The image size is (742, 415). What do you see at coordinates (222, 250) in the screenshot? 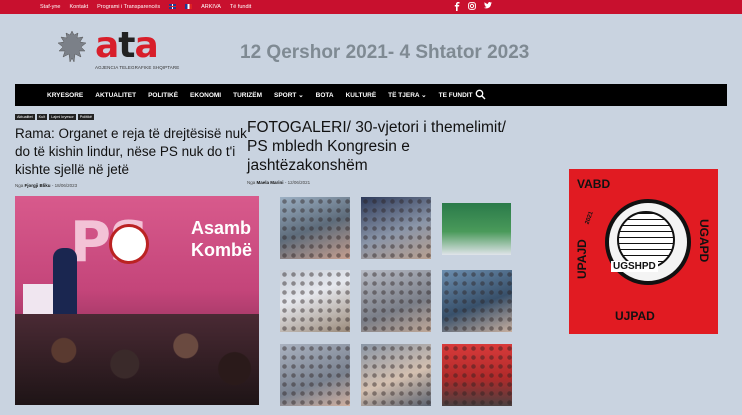
I see `backdrop-text-kombe: Kombë` at bounding box center [222, 250].